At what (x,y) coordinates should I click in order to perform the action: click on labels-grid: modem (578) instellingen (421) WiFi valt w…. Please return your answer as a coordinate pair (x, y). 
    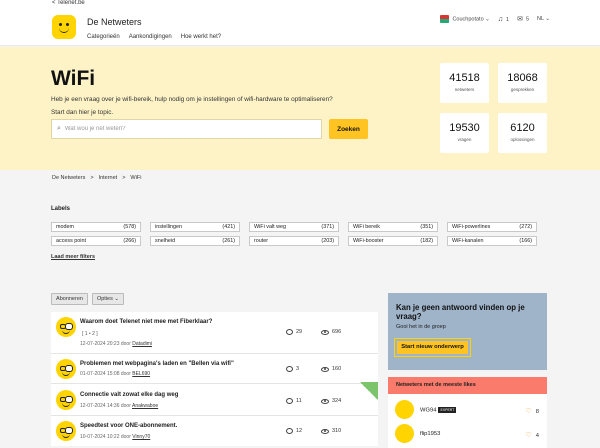
    Looking at the image, I should click on (294, 234).